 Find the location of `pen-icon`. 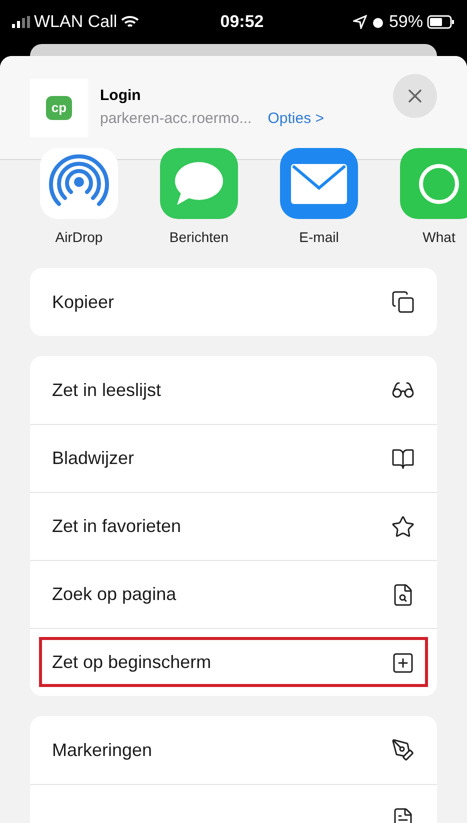

pen-icon is located at coordinates (403, 750).